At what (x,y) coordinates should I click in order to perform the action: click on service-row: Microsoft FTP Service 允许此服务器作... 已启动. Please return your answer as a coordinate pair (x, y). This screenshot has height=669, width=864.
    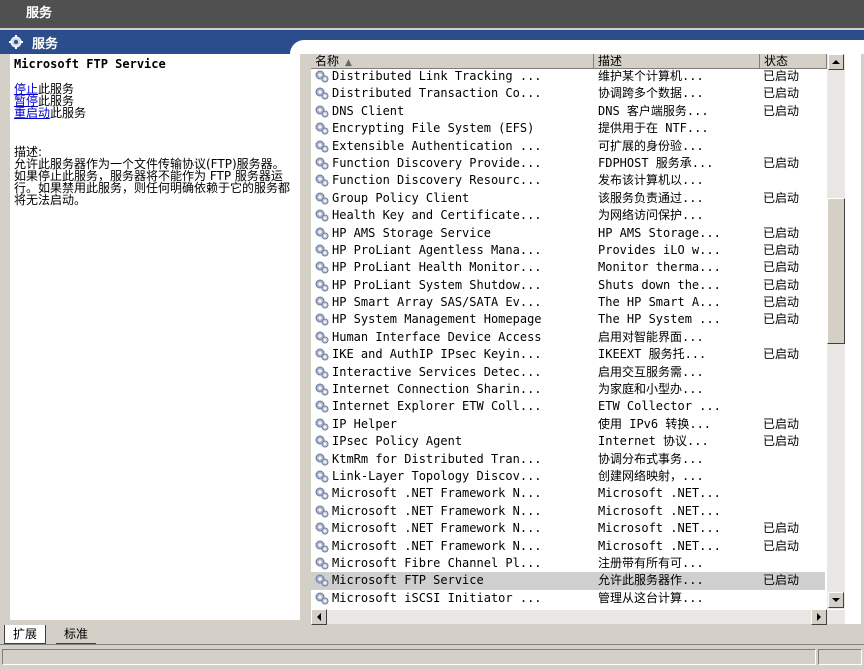
    Looking at the image, I should click on (568, 581).